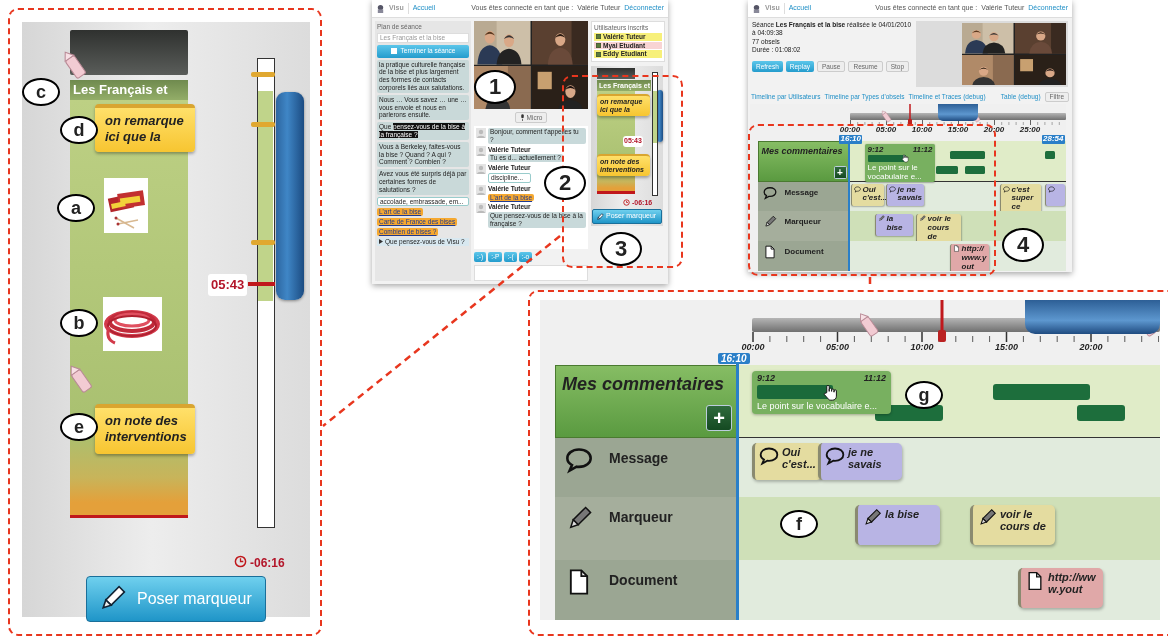 This screenshot has height=638, width=1168. I want to click on expand-arrow-icon, so click(381, 242).